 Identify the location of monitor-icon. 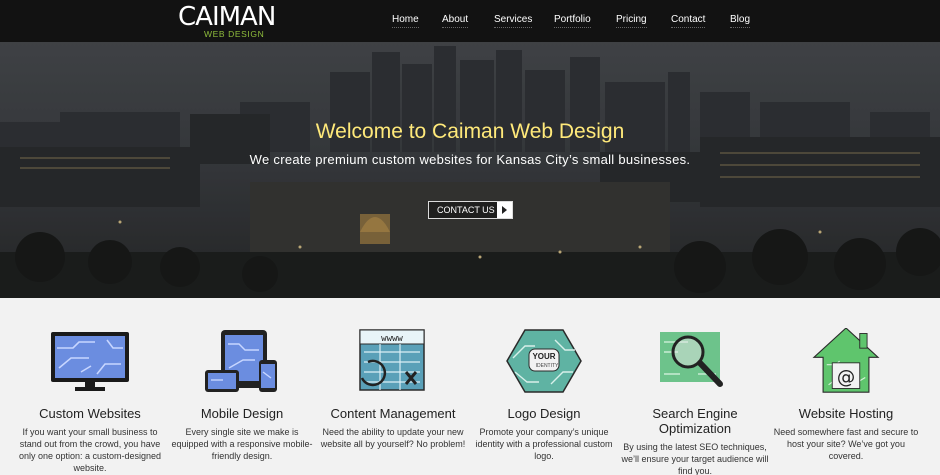
(90, 361).